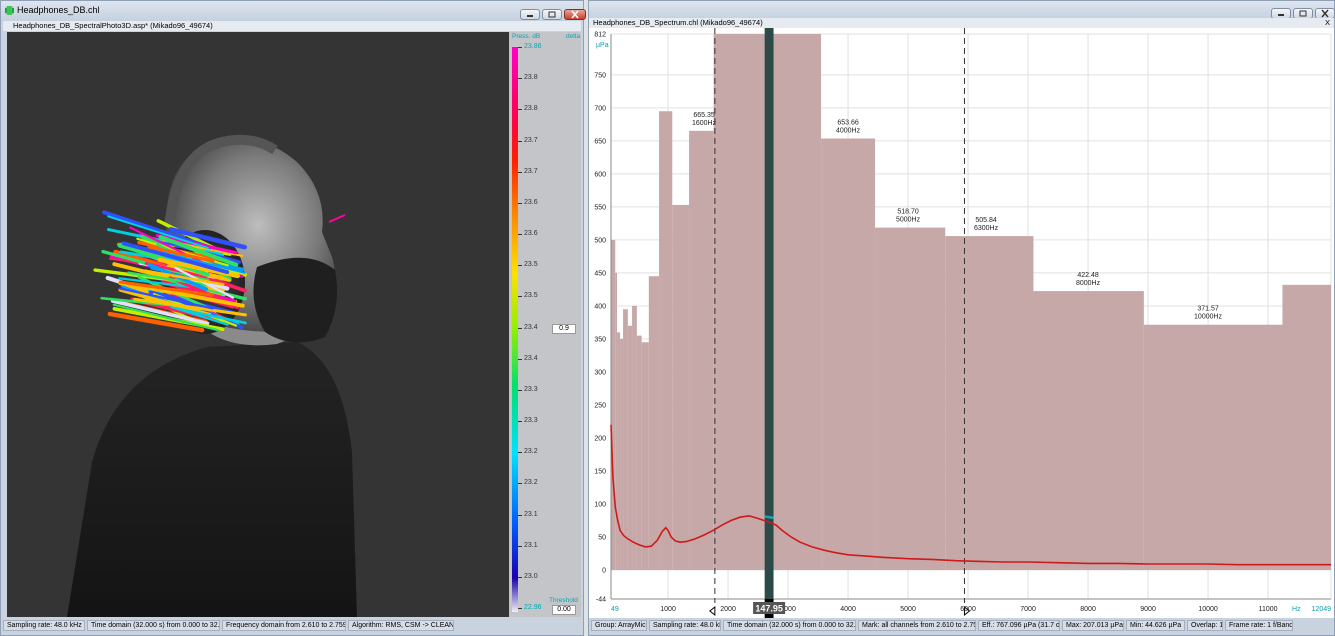 The height and width of the screenshot is (636, 1335). What do you see at coordinates (1208, 317) in the screenshot?
I see `band-frequency-label: 10000Hz` at bounding box center [1208, 317].